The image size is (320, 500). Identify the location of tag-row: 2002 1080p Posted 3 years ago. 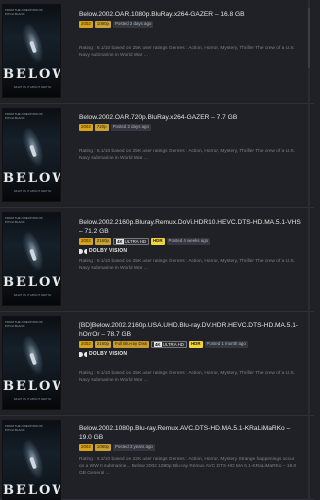
(117, 447).